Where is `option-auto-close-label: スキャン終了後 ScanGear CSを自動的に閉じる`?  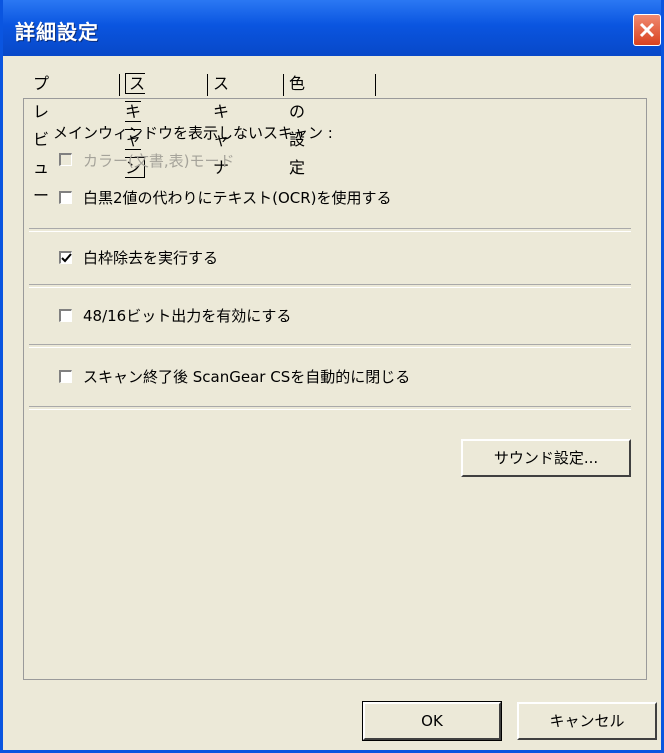 option-auto-close-label: スキャン終了後 ScanGear CSを自動的に閉じる is located at coordinates (247, 377).